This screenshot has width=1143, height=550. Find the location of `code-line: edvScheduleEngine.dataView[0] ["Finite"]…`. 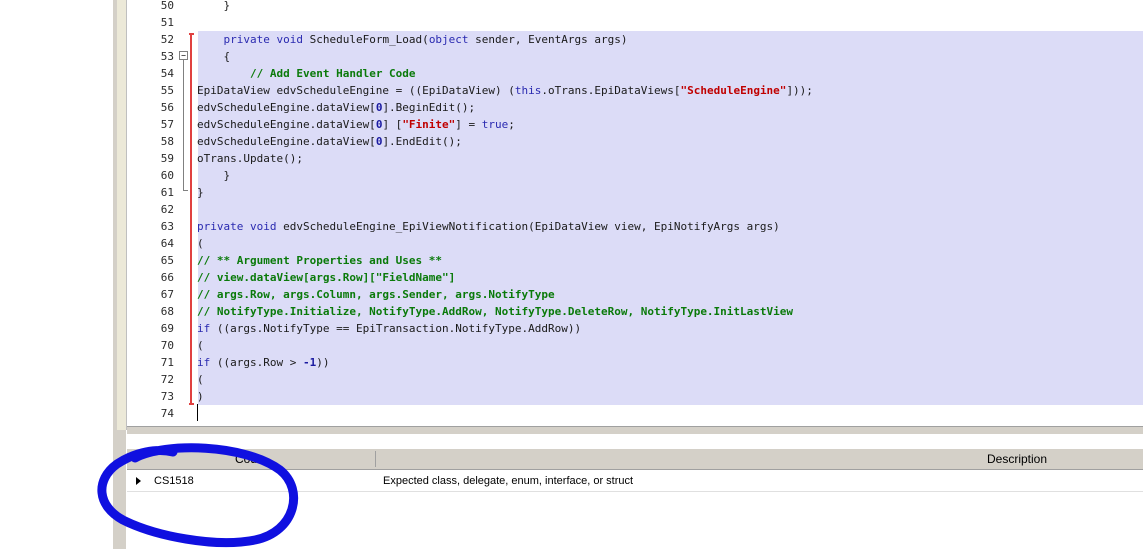

code-line: edvScheduleEngine.dataView[0] ["Finite"]… is located at coordinates (356, 124).